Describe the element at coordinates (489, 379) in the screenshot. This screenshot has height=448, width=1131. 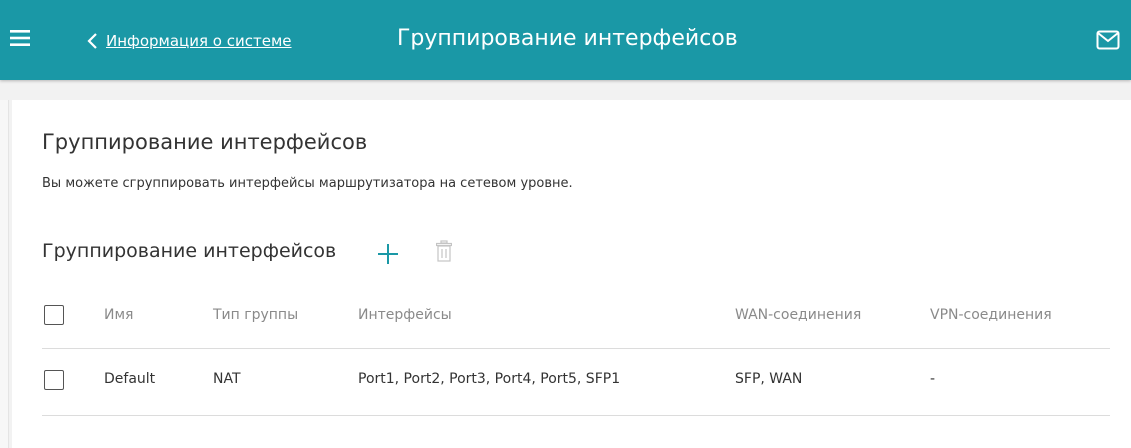
I see `cell-interfaces: Port1, Port2, Port3, Port4, Port5, SFP1` at that location.